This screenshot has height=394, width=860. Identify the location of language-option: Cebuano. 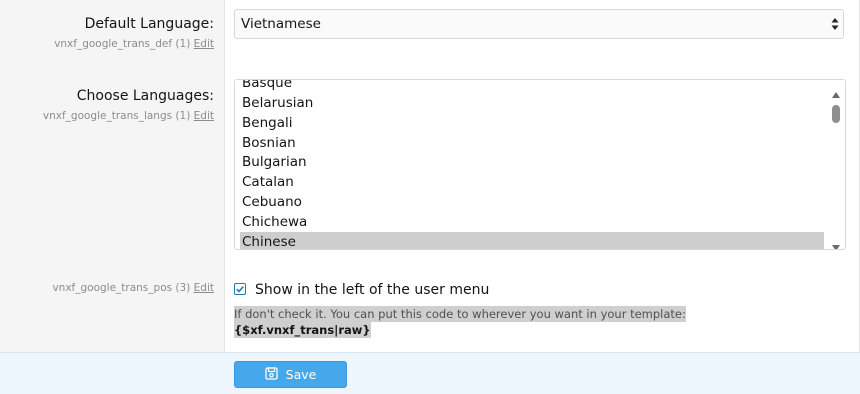
(532, 202).